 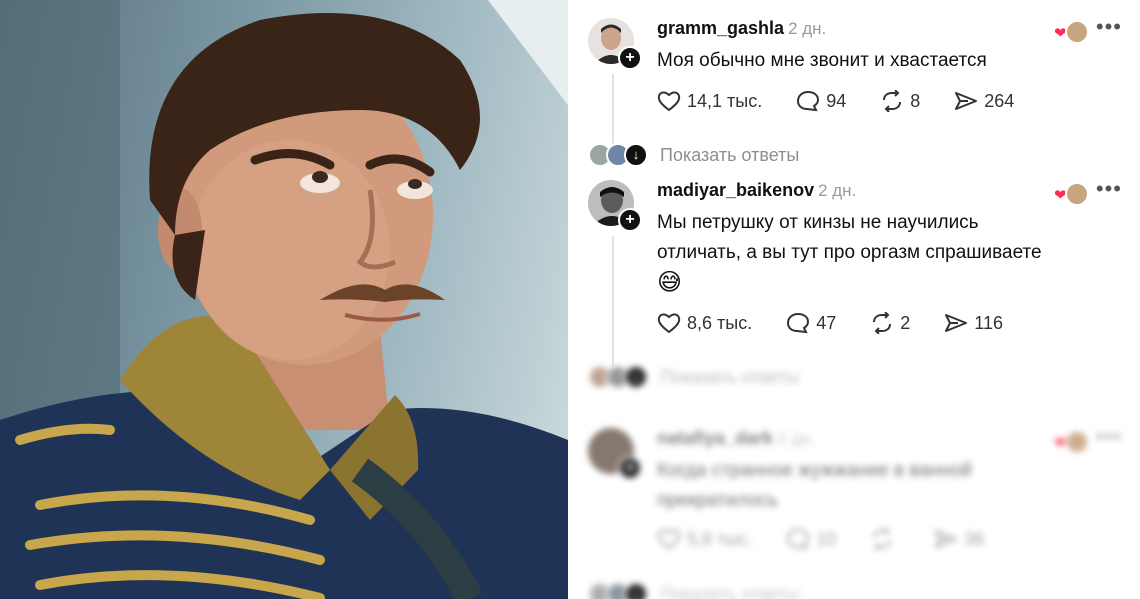 I want to click on like-button: 5,8 тыс., so click(x=704, y=539).